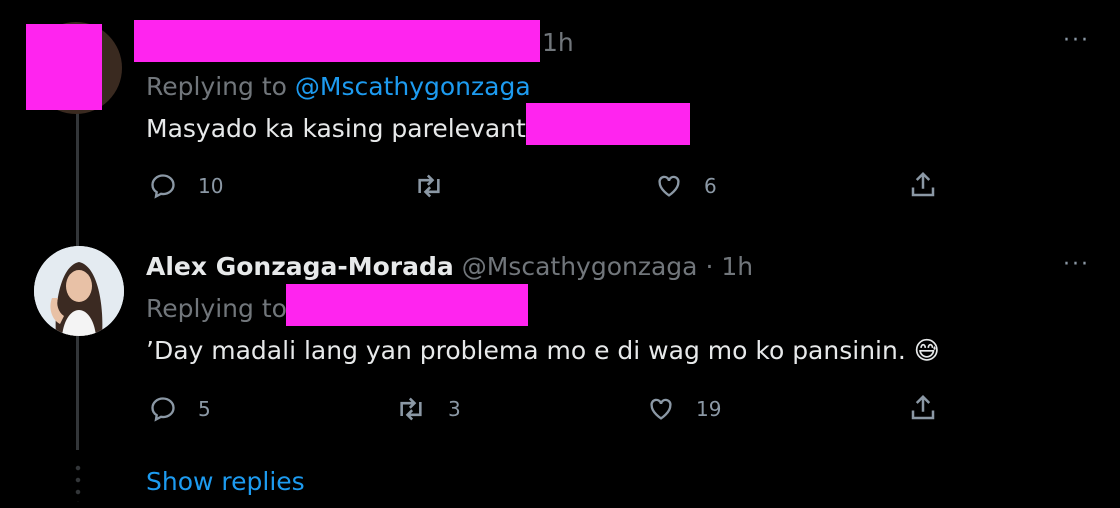 This screenshot has width=1120, height=508. Describe the element at coordinates (204, 409) in the screenshot. I see `reply-count: 5` at that location.